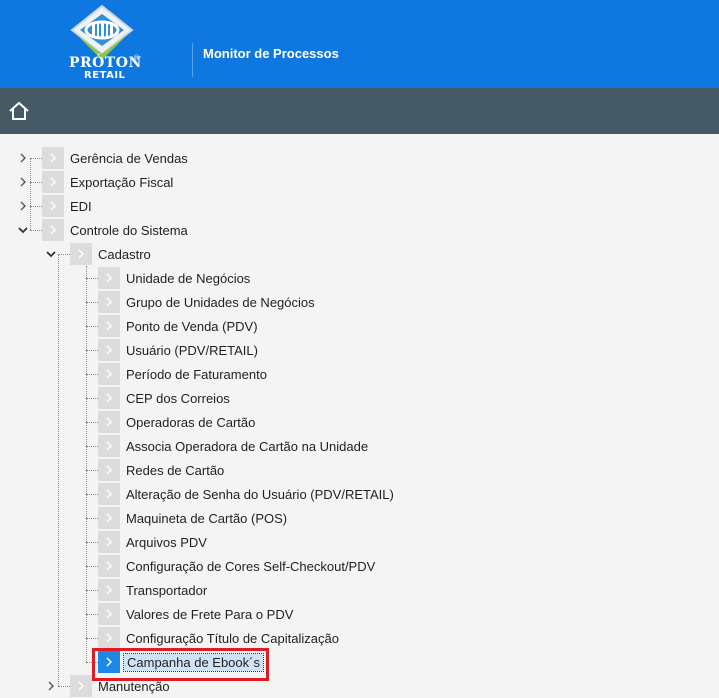 This screenshot has height=698, width=719. I want to click on tree-item-cadastro-child: Configuração de Cores Self-Checkout/PDV, so click(236, 566).